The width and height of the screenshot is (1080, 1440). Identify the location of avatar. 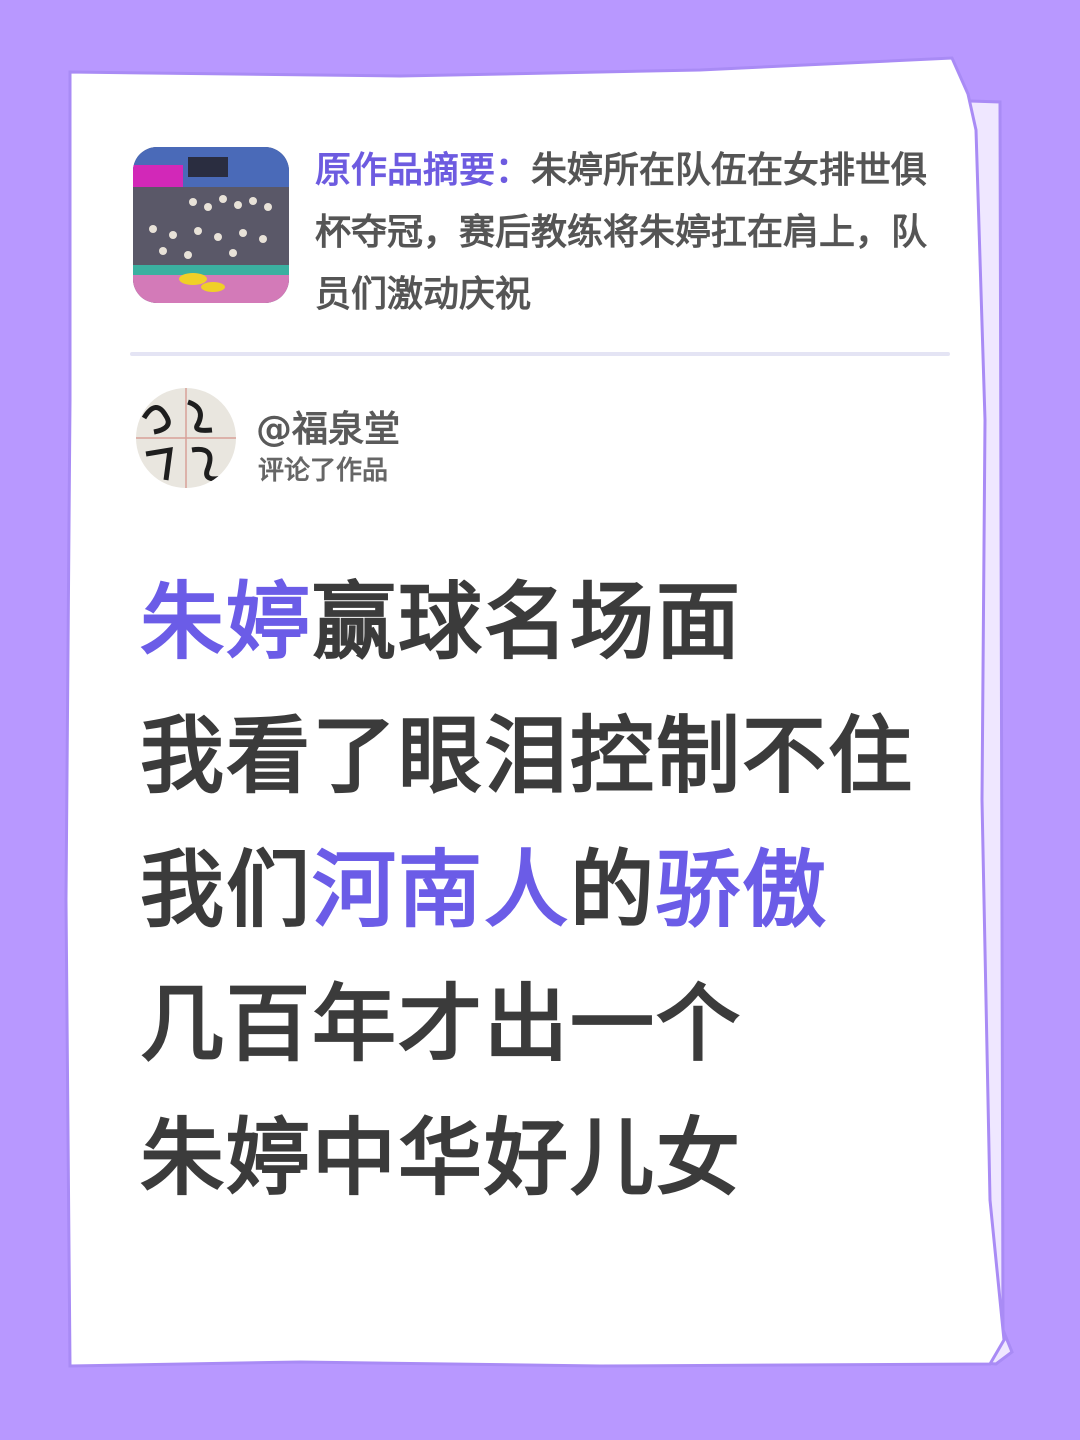
(186, 438).